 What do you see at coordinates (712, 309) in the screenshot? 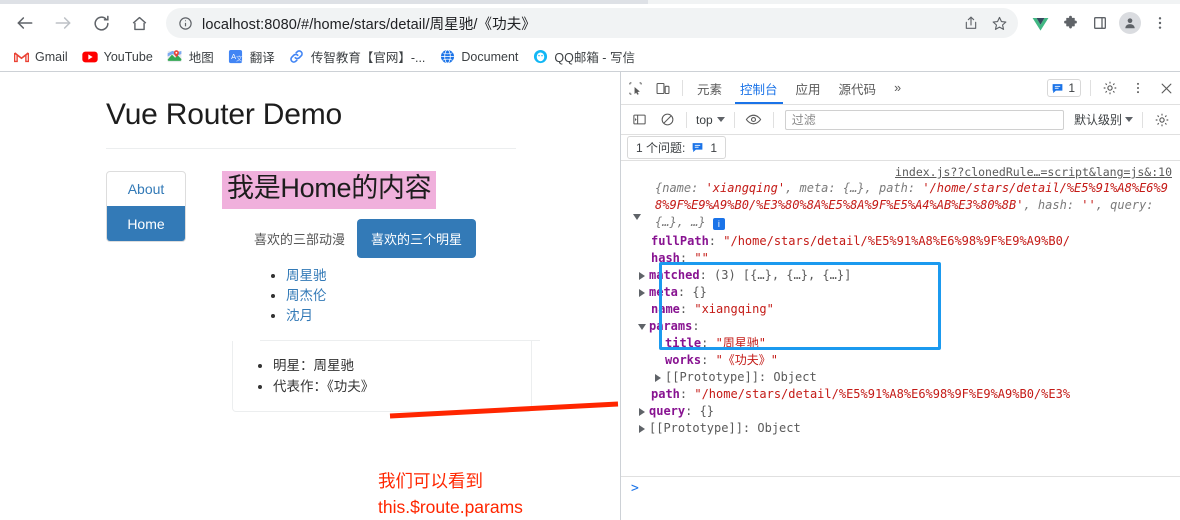
I see `property-row-name: name: "xiangqing"` at bounding box center [712, 309].